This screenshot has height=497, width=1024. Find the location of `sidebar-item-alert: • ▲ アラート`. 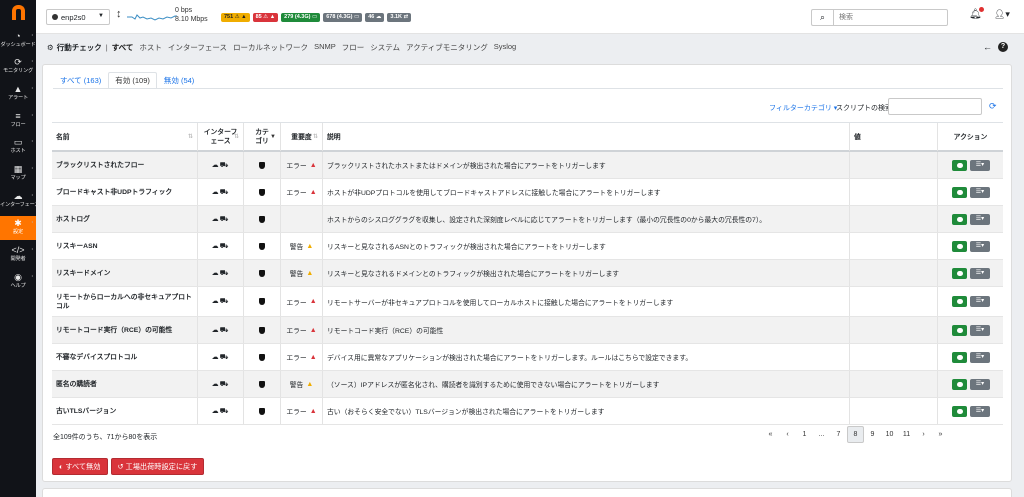

sidebar-item-alert: • ▲ アラート is located at coordinates (18, 94).